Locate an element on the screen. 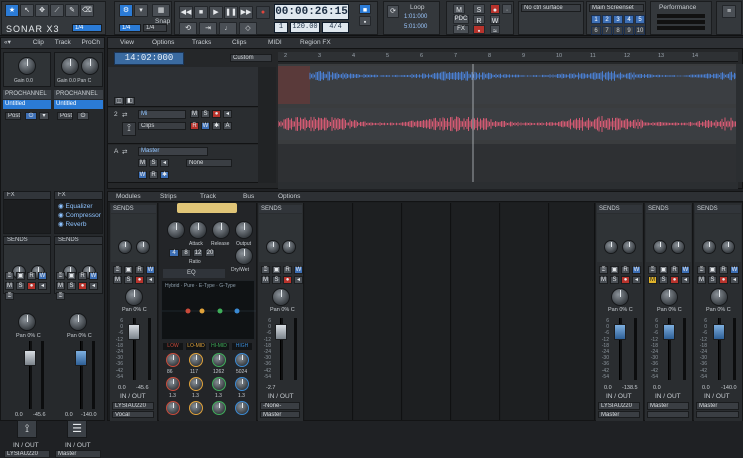  cbar-menu-icon: ≡ is located at coordinates (729, 11).